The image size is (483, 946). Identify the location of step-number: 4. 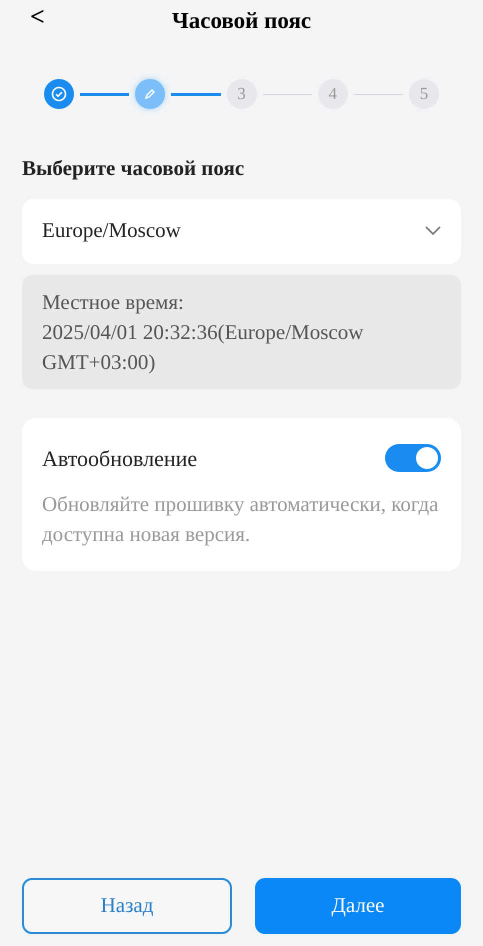
(333, 94).